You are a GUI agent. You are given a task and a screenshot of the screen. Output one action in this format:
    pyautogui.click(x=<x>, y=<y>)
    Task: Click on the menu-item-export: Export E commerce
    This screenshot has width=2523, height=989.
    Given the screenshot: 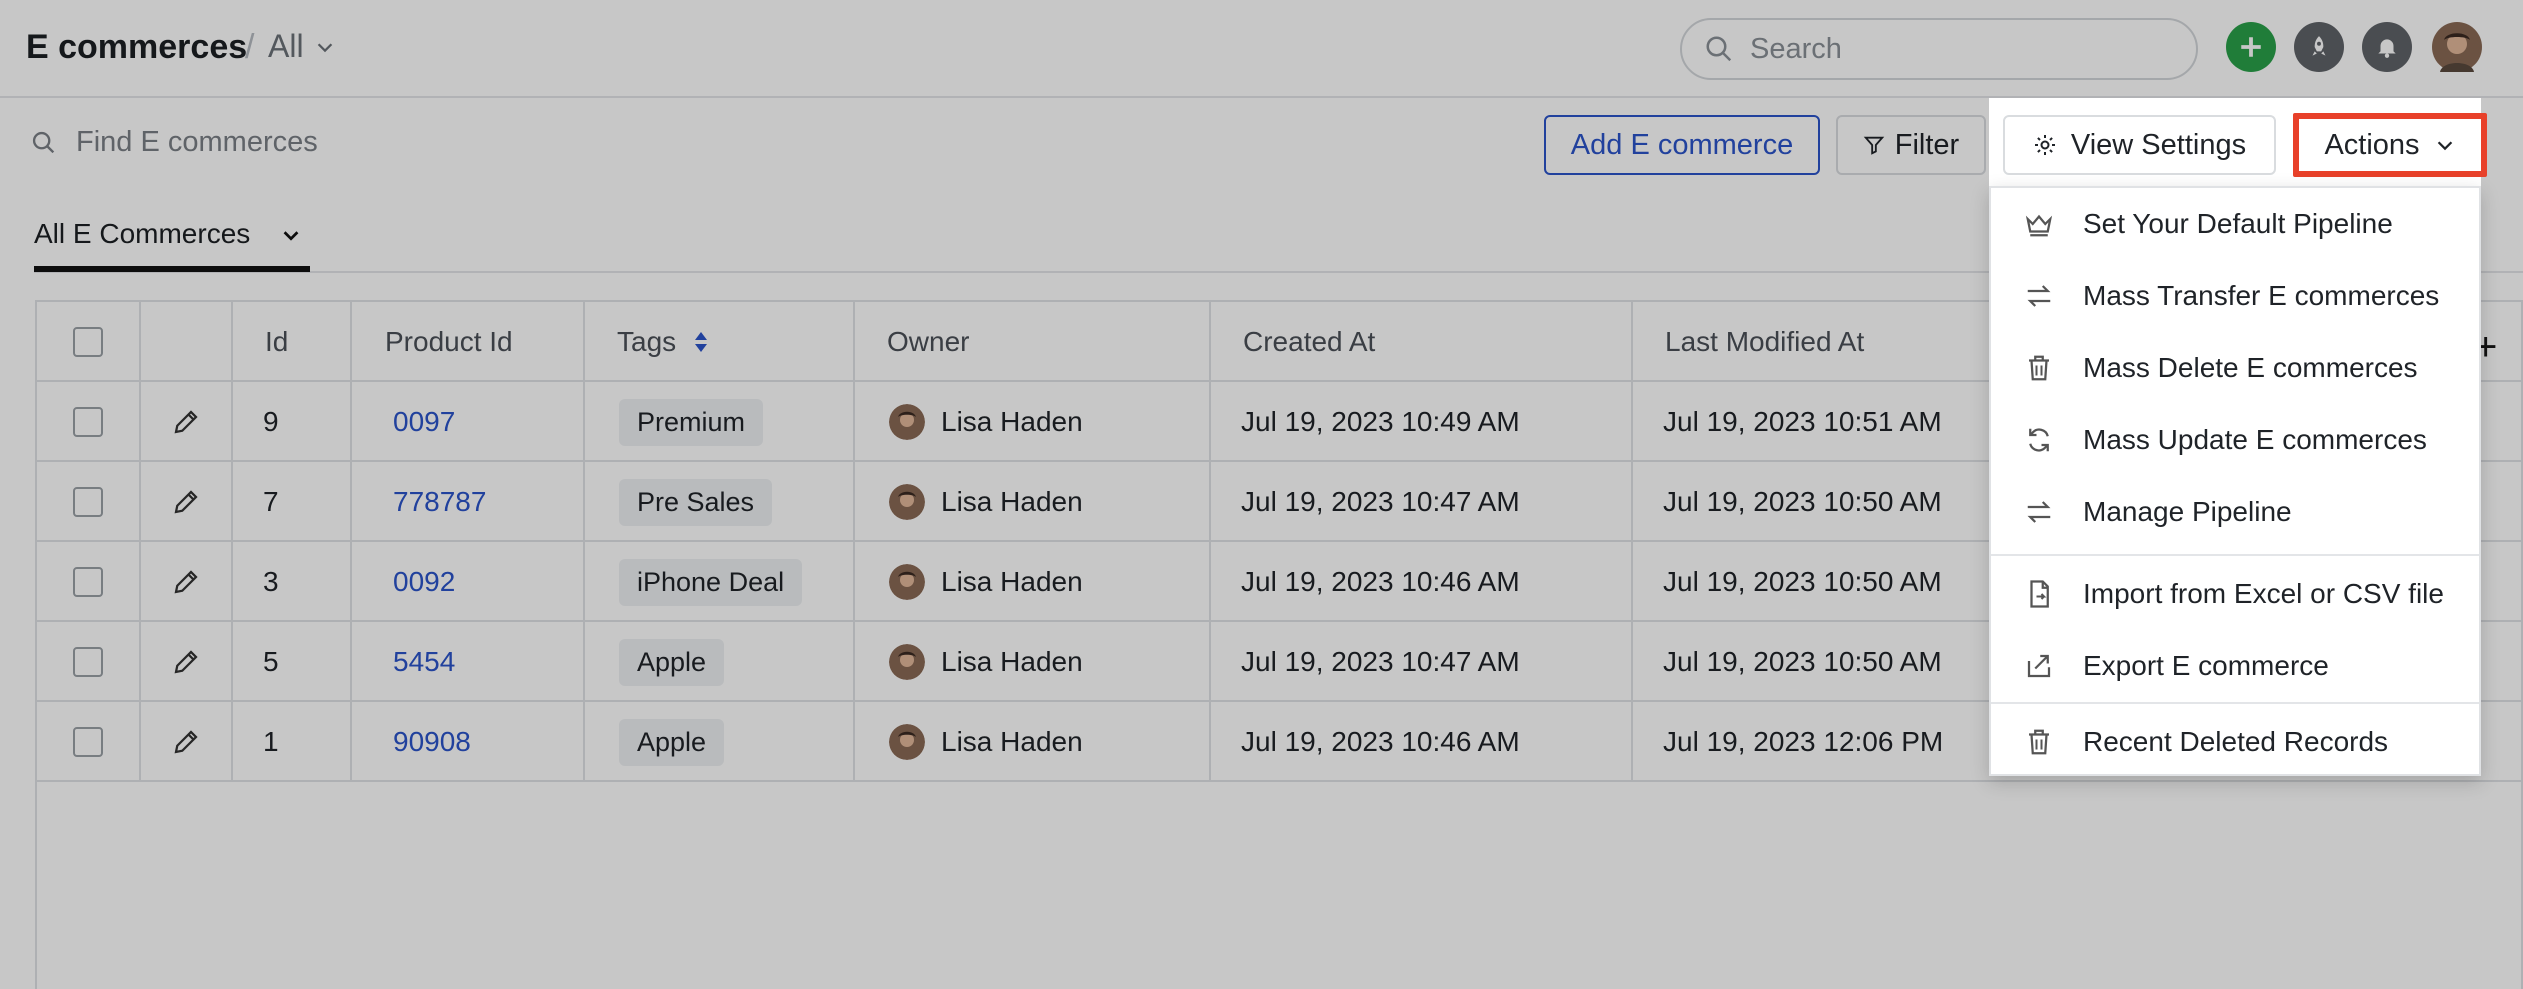 What is the action you would take?
    pyautogui.click(x=2235, y=666)
    